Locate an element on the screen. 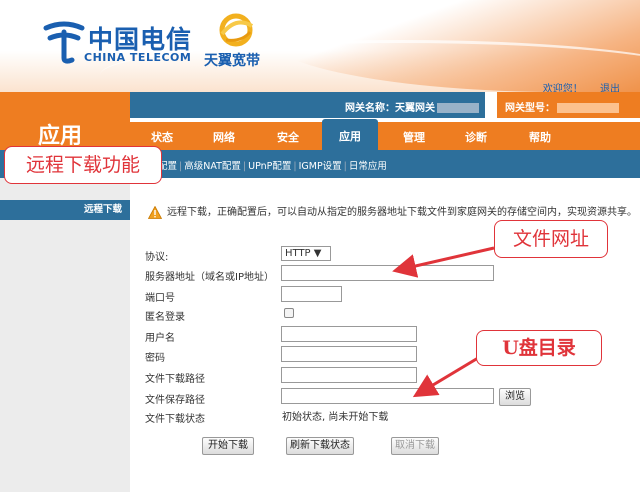 The width and height of the screenshot is (640, 492). annotation-file-url: 文件网址 is located at coordinates (551, 239).